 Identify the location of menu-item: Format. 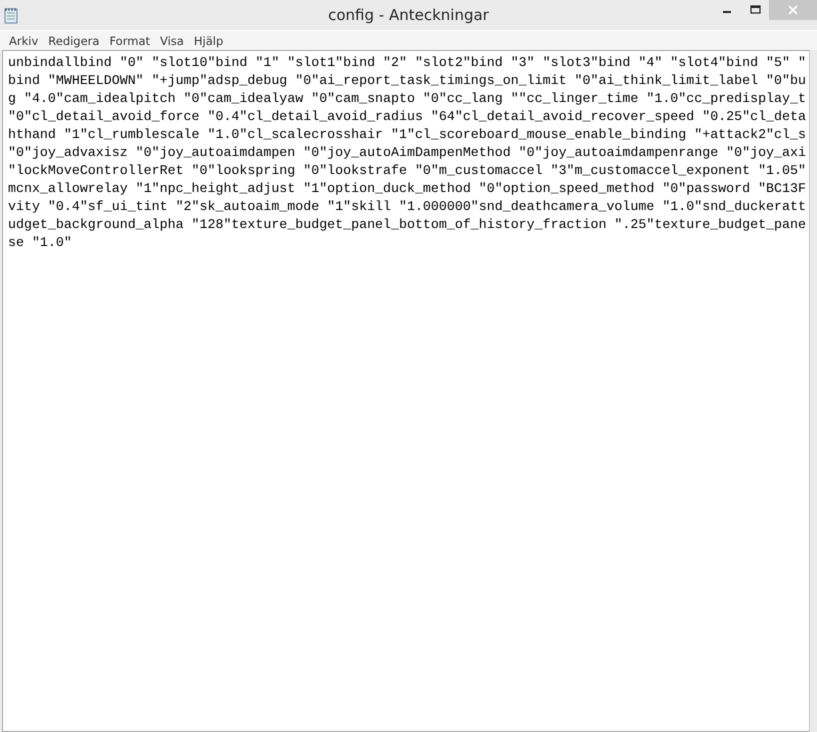
(129, 41).